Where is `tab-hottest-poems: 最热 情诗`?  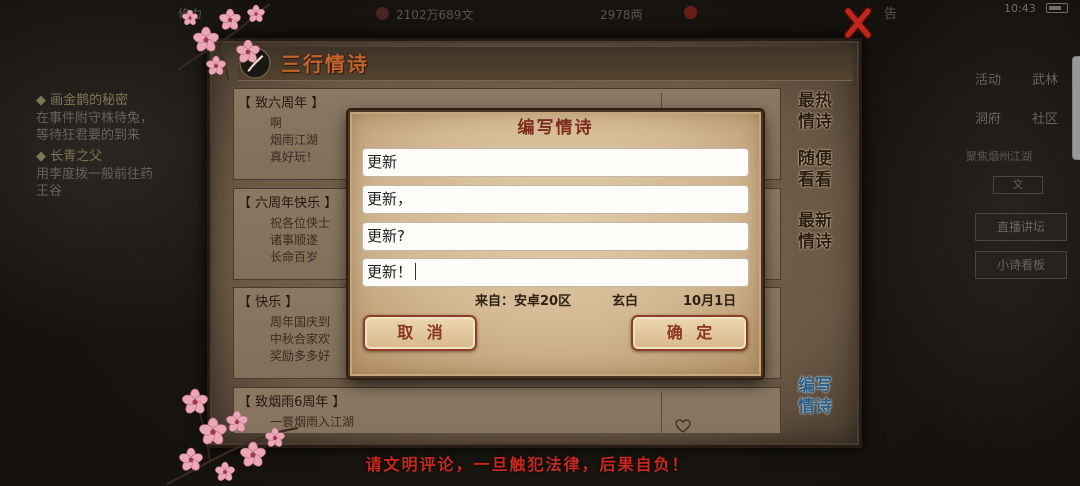 tab-hottest-poems: 最热 情诗 is located at coordinates (815, 112).